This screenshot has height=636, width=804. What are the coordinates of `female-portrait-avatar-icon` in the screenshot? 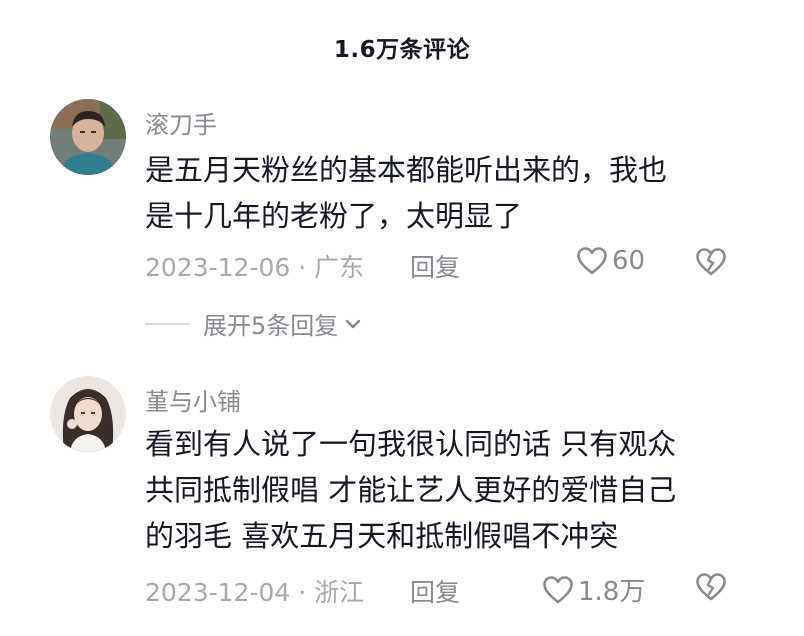 It's located at (88, 414).